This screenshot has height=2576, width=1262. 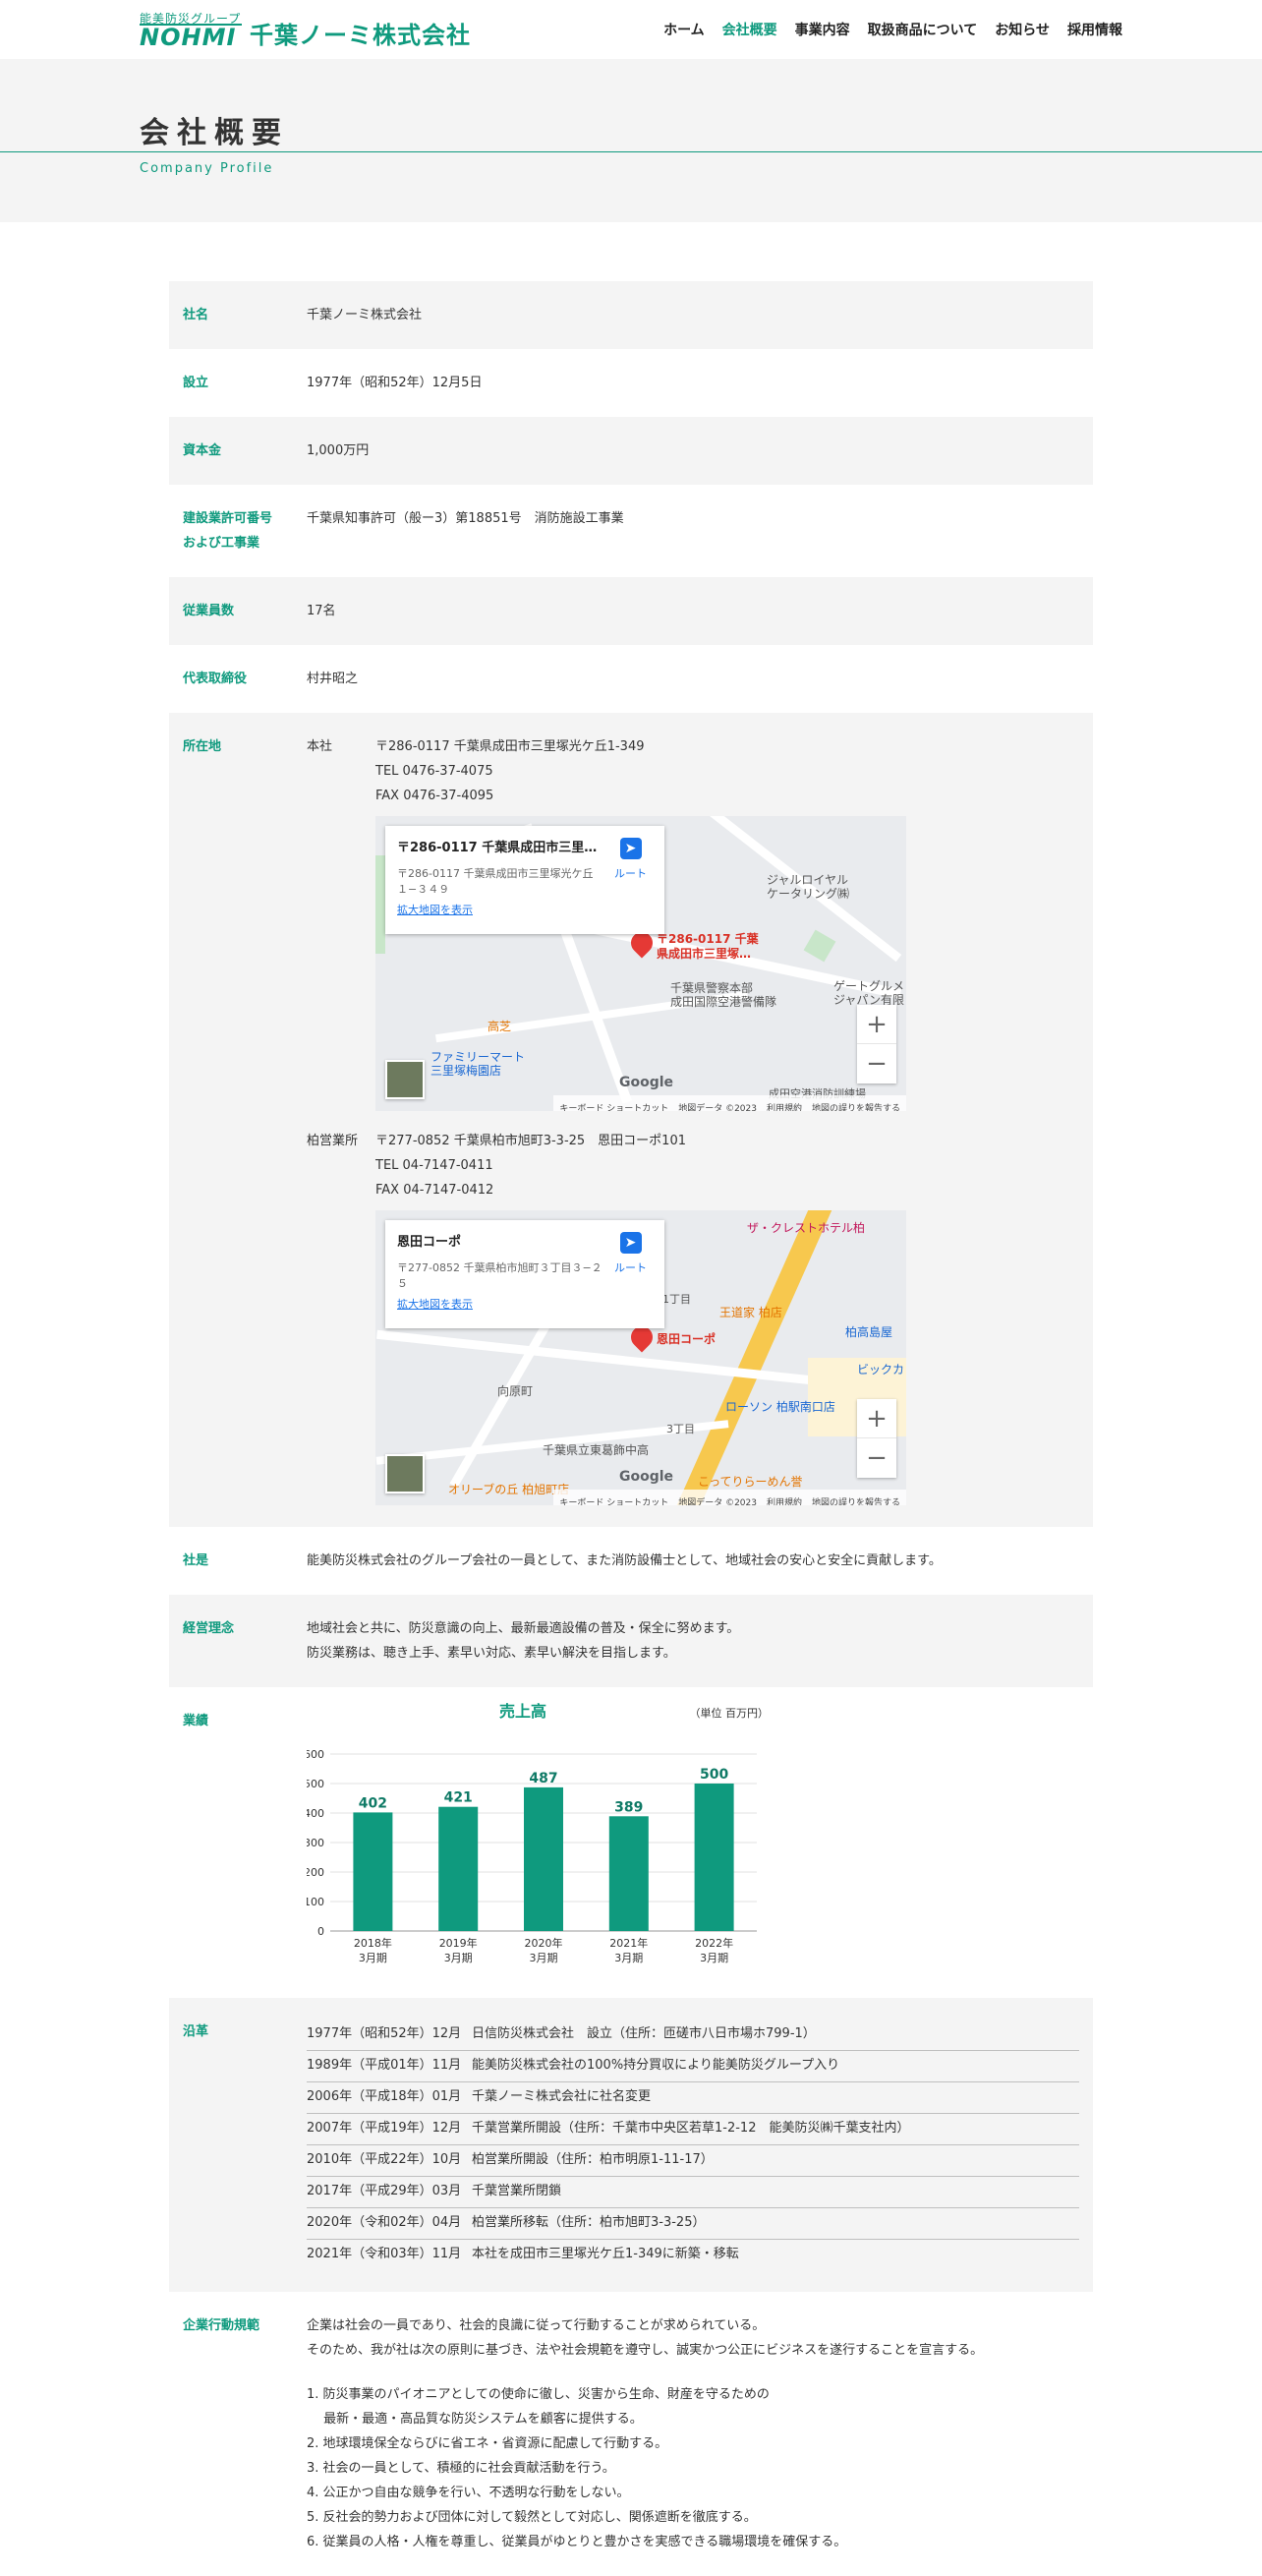 I want to click on history-item: 2021年（令和03年）11月 本社を成田市三里塚光ケ丘1-349に新築・移転, so click(x=693, y=2255).